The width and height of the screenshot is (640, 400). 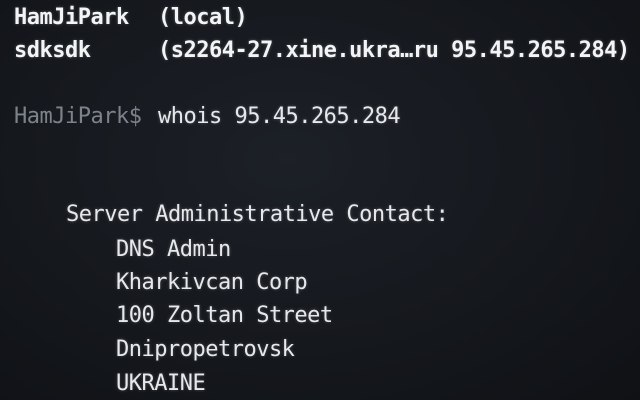 What do you see at coordinates (279, 117) in the screenshot?
I see `command-input-text: whois 95.45.265.284` at bounding box center [279, 117].